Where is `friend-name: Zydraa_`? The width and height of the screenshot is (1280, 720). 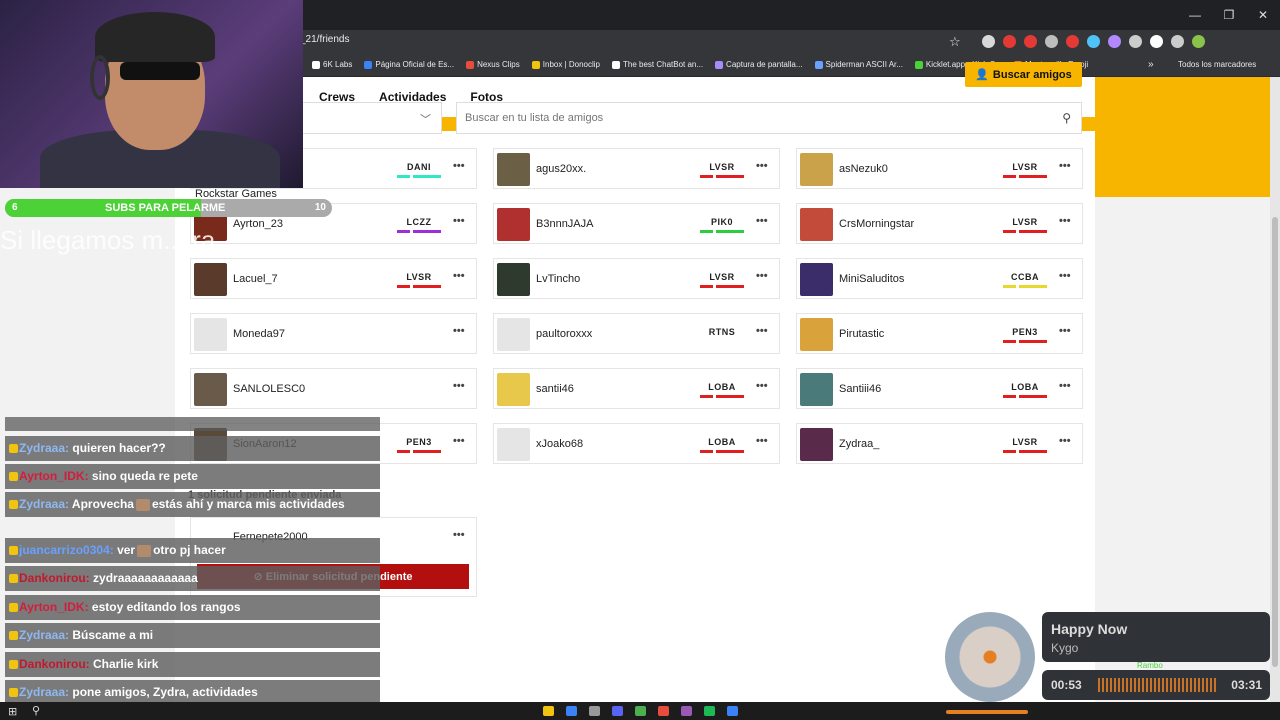
friend-name: Zydraa_ is located at coordinates (859, 444).